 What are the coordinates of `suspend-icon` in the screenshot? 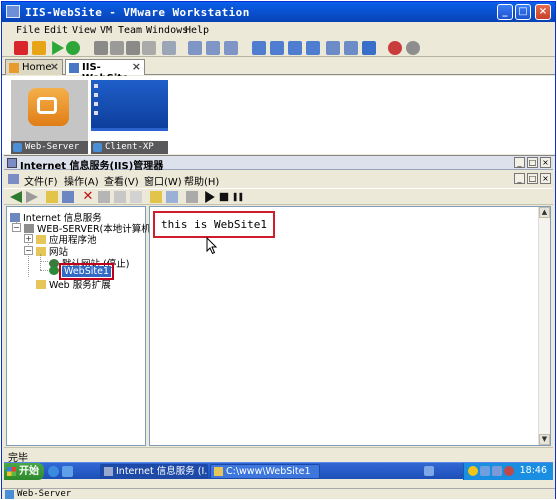 It's located at (39, 48).